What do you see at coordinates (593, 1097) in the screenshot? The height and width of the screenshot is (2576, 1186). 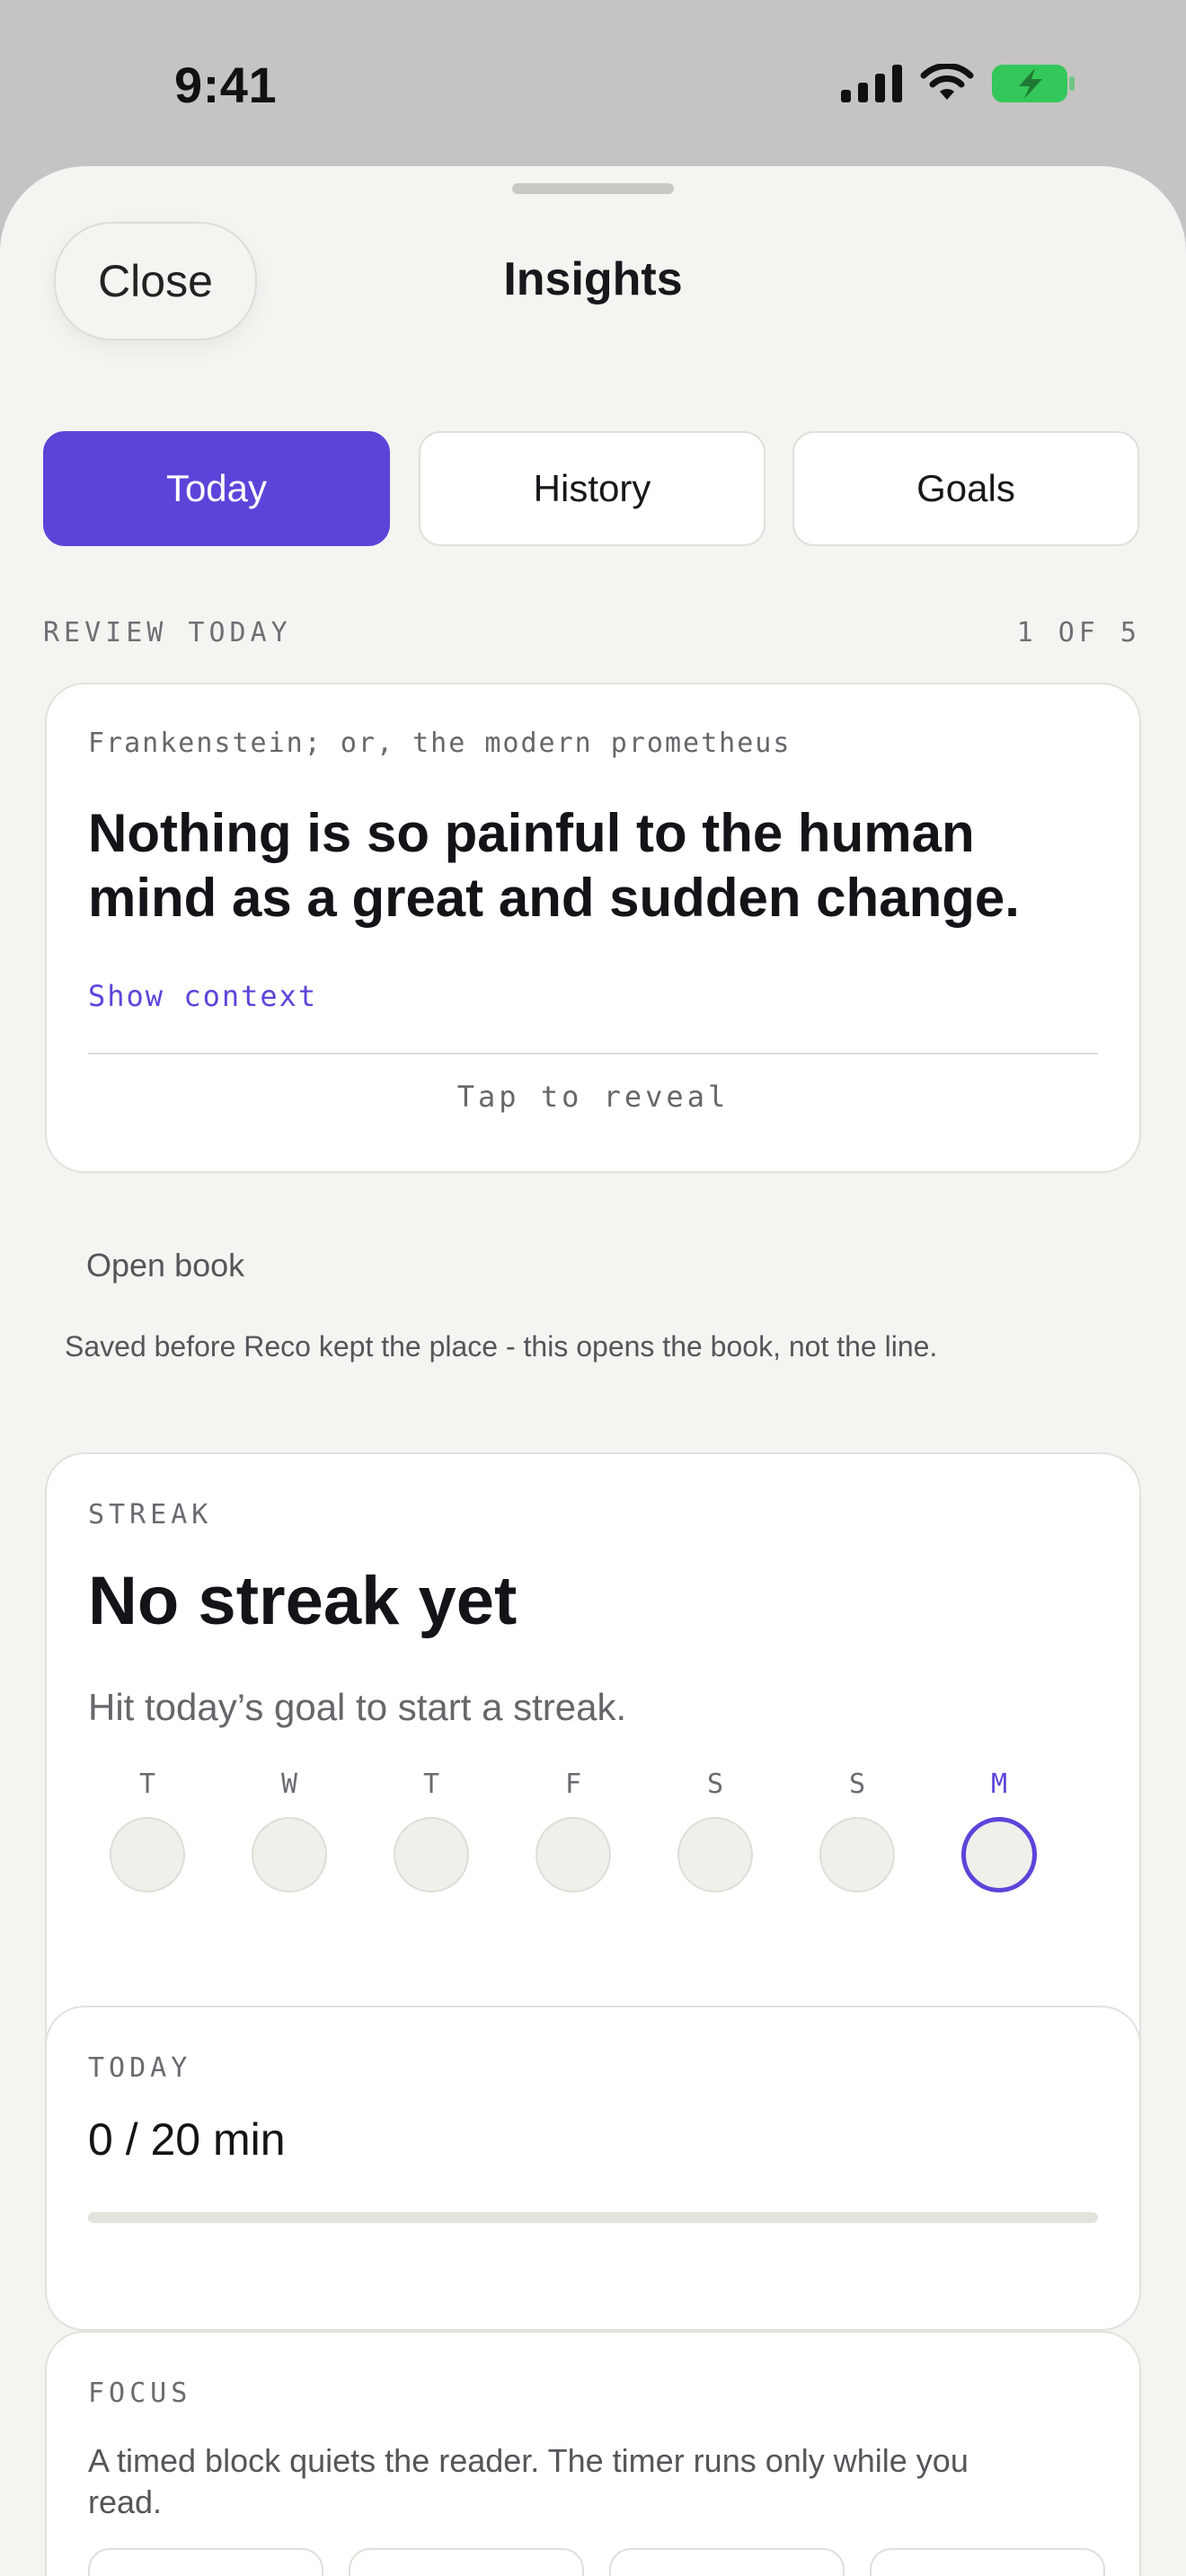 I see `tap-to-reveal: Tap to reveal` at bounding box center [593, 1097].